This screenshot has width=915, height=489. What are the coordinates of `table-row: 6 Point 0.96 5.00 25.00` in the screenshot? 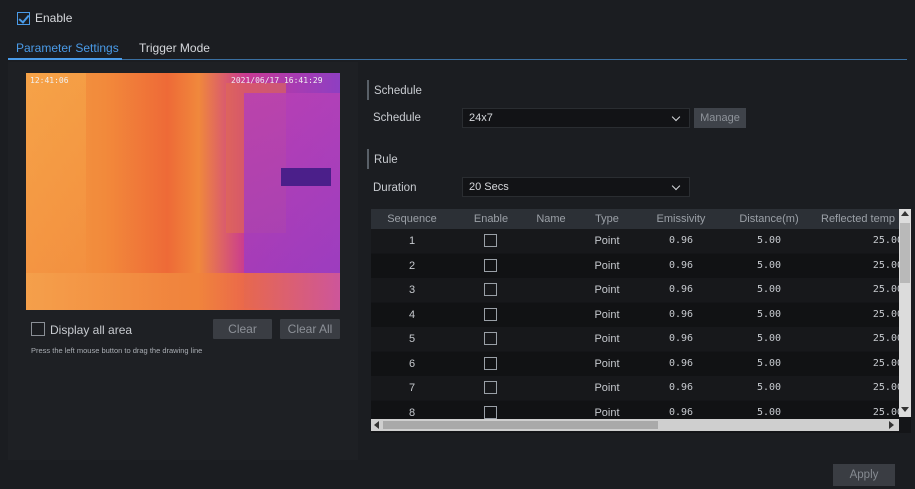 It's located at (637, 363).